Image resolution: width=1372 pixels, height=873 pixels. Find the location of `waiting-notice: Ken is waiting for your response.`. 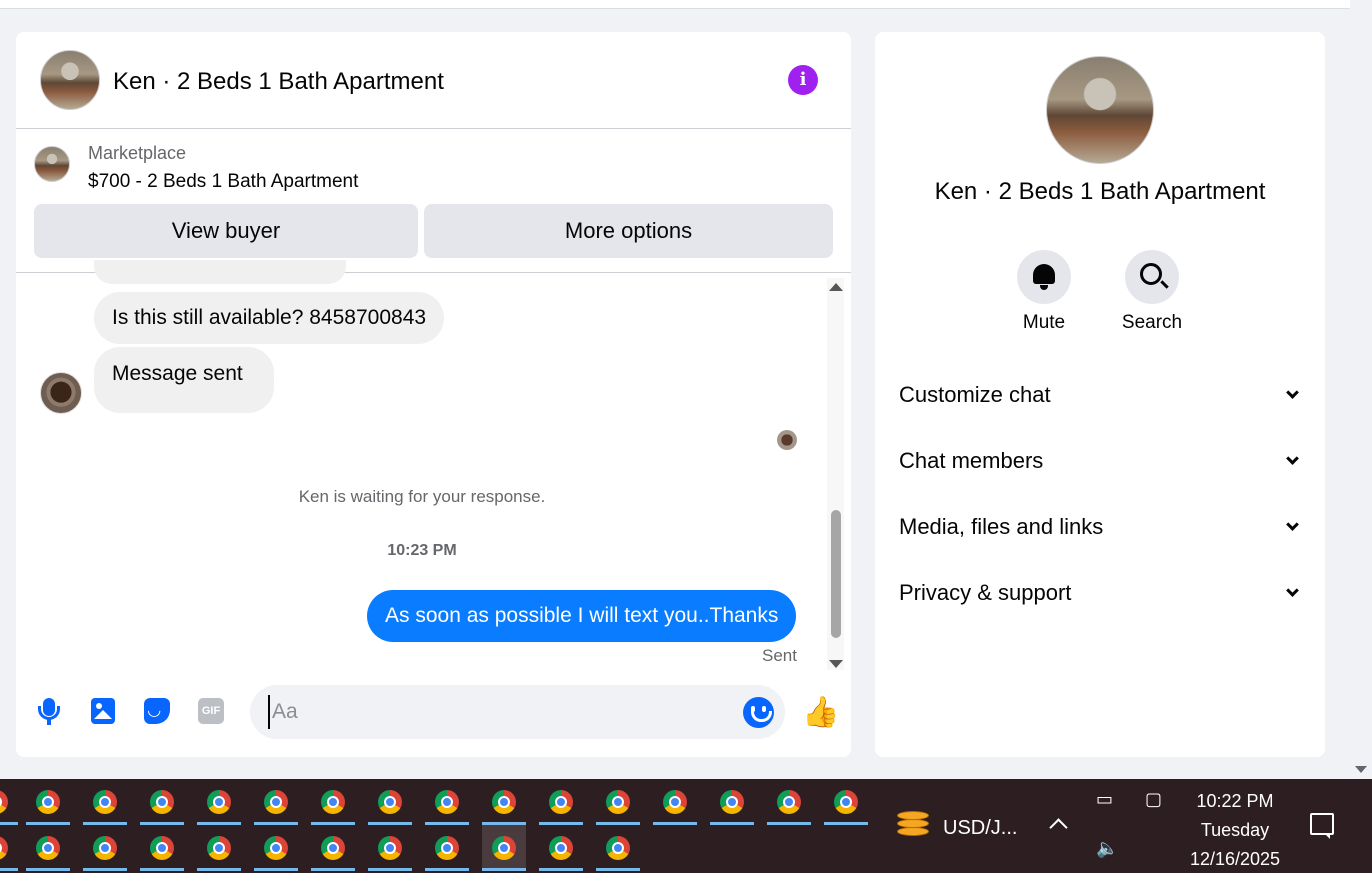

waiting-notice: Ken is waiting for your response. is located at coordinates (422, 496).